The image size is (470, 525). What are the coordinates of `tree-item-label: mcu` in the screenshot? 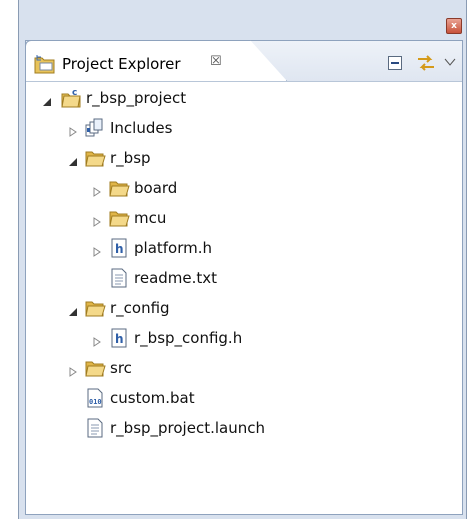 It's located at (150, 218).